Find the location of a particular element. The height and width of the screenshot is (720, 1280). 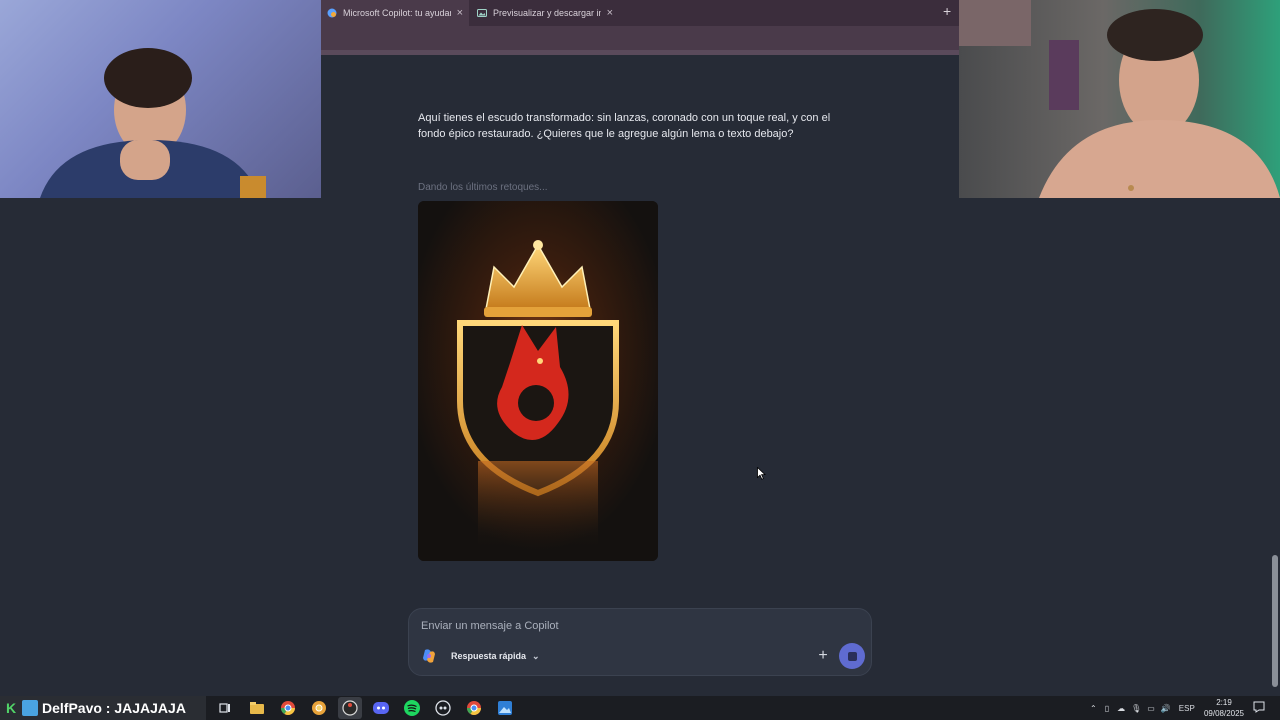

system-tray: ⌃ ▯ ☁ 🎙 ▭ 🔊 ESP is located at coordinates (1142, 708).